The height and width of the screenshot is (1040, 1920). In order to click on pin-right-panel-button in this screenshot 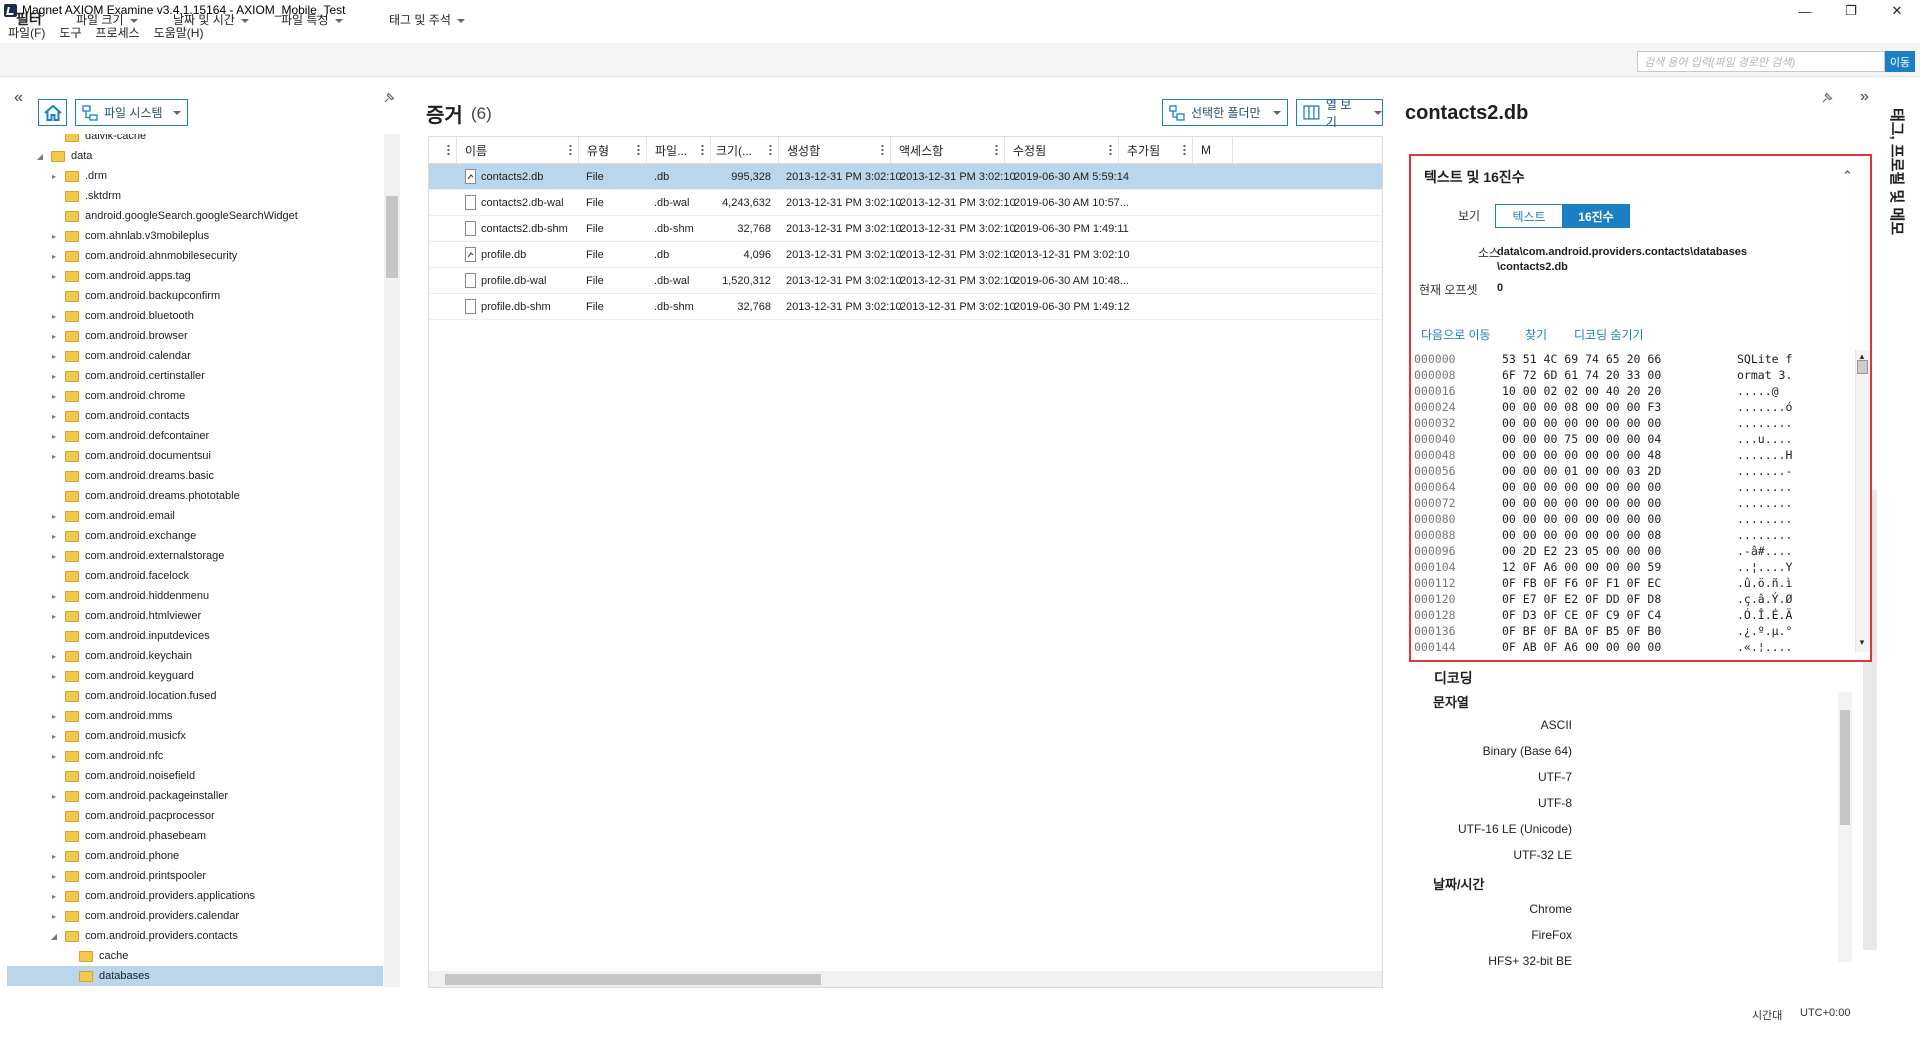, I will do `click(1827, 98)`.